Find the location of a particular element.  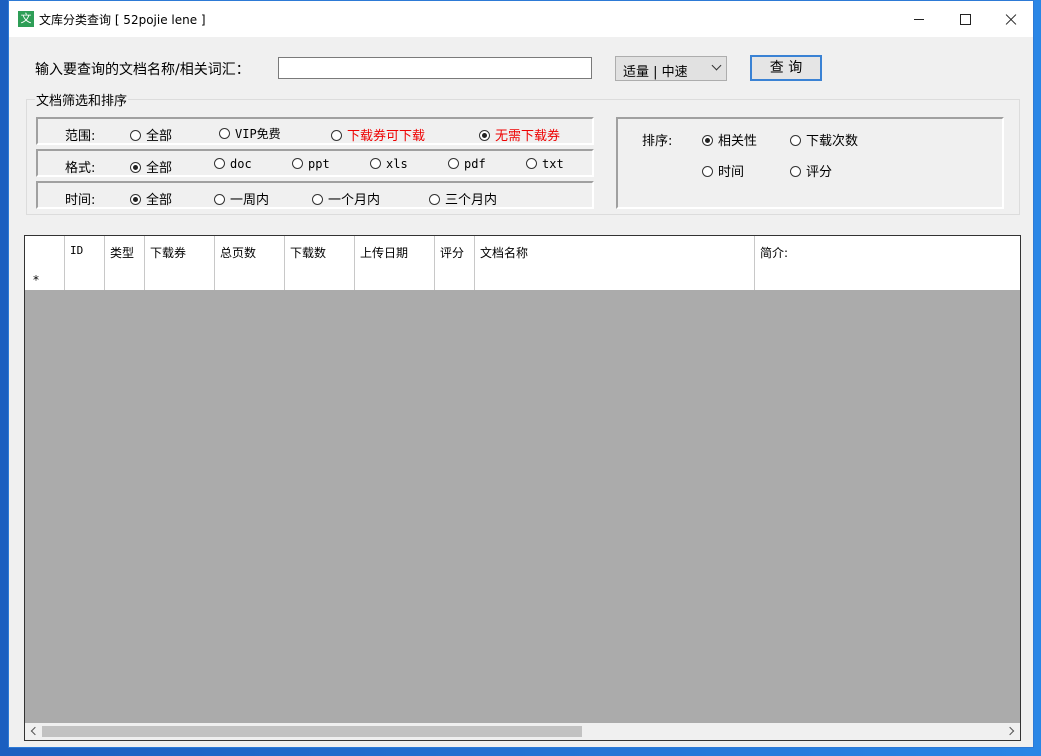

minimize-icon is located at coordinates (919, 19).